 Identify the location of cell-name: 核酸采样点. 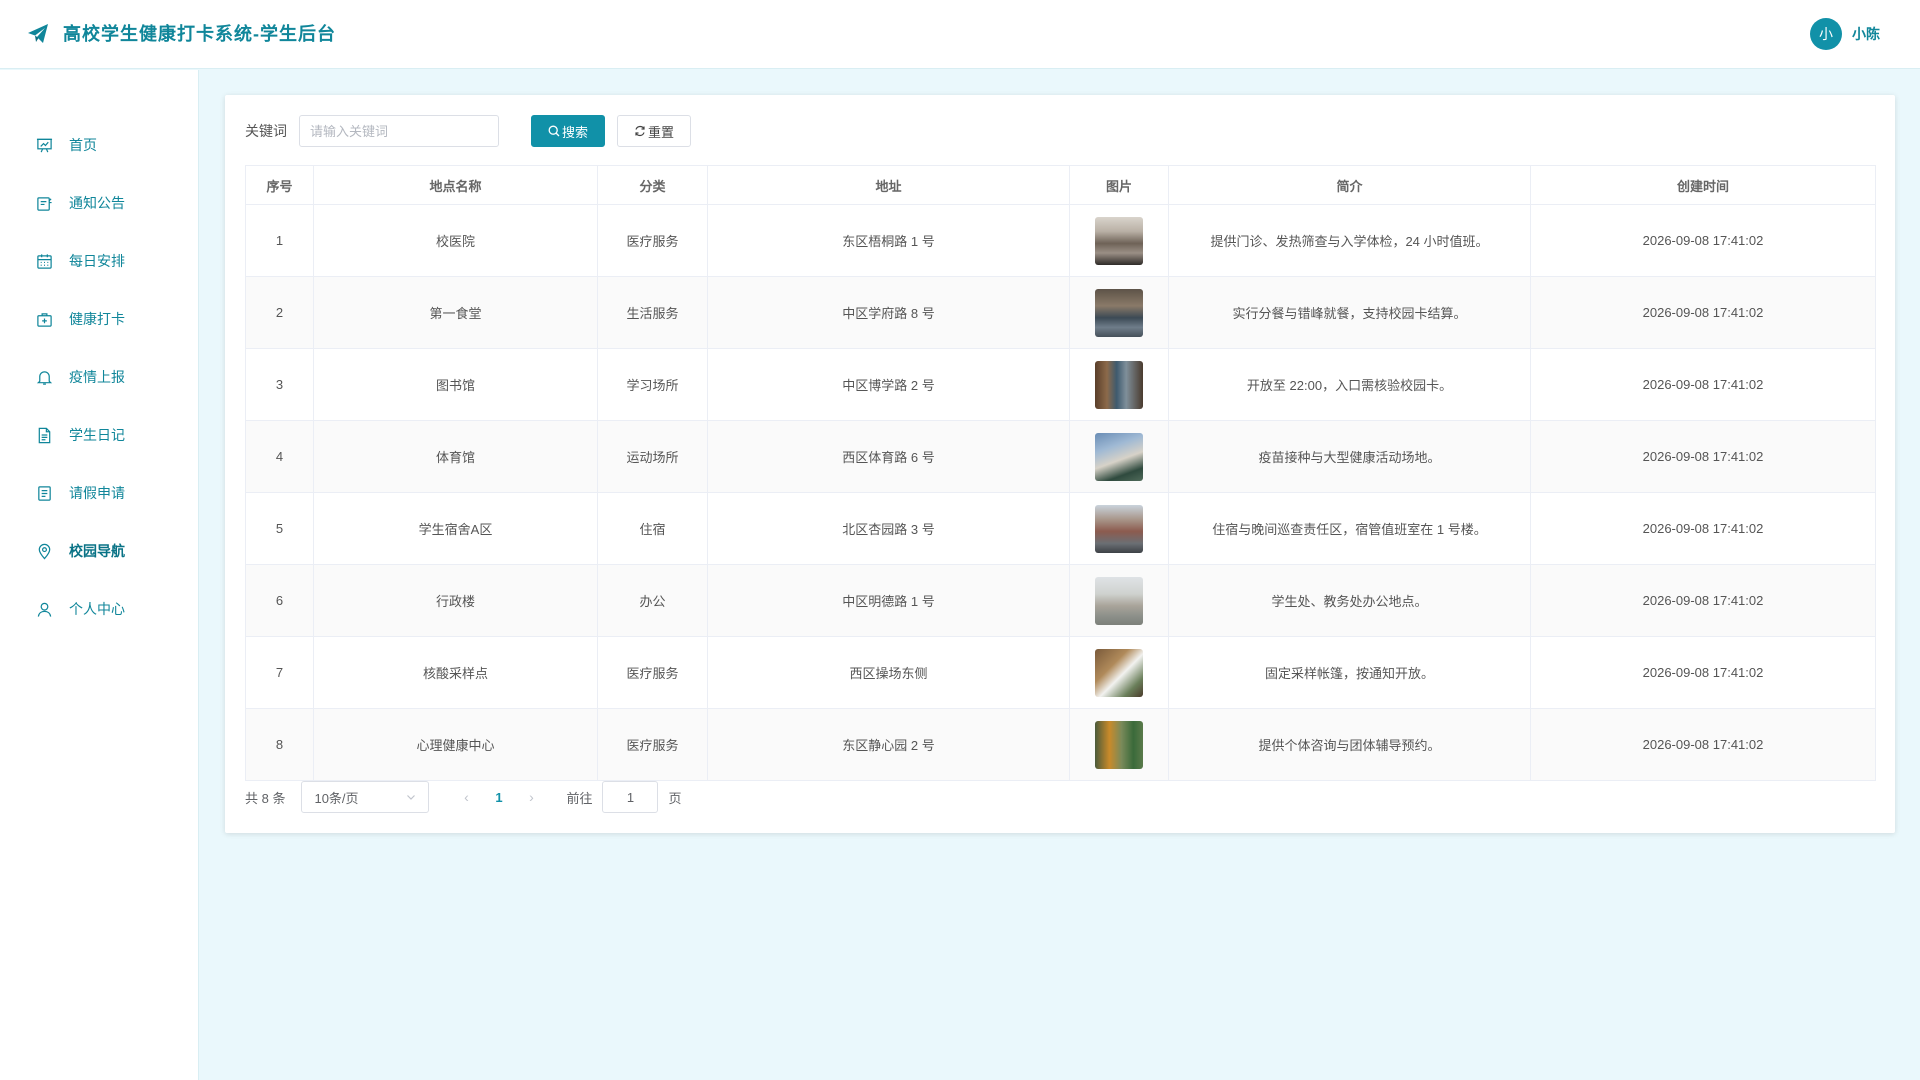
(455, 672).